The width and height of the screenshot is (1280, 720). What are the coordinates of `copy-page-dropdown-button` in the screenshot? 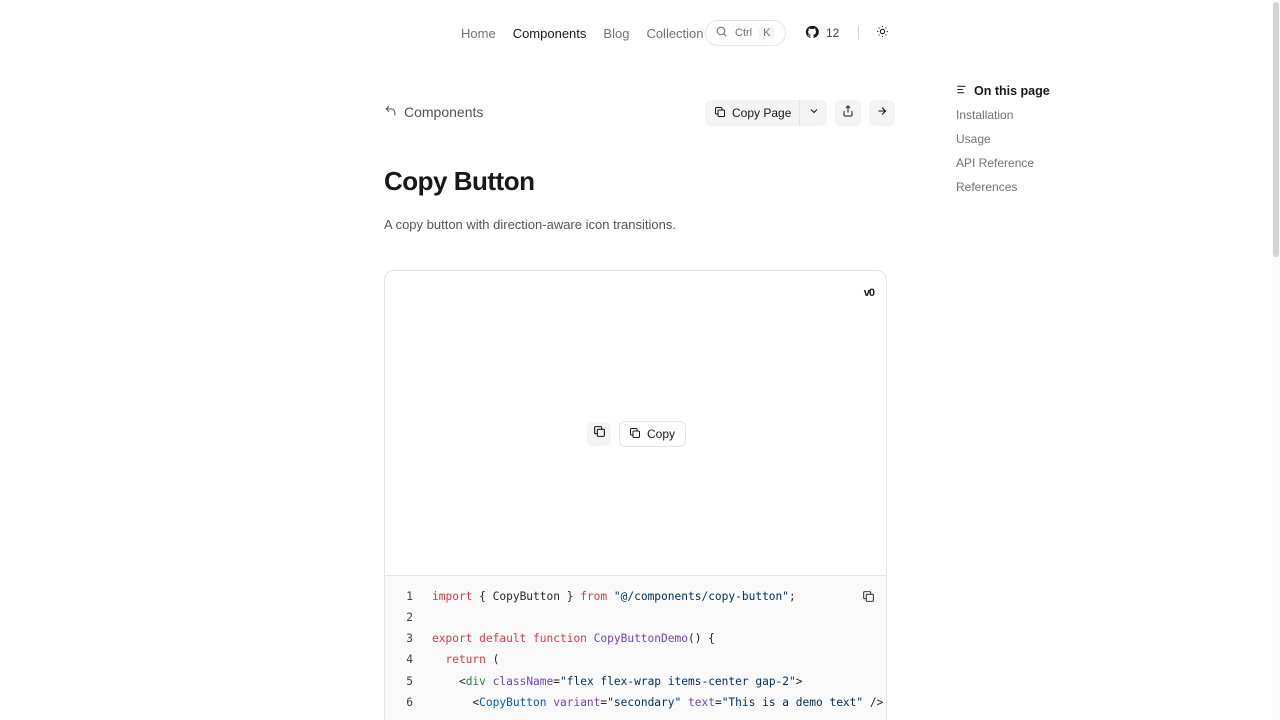 It's located at (813, 113).